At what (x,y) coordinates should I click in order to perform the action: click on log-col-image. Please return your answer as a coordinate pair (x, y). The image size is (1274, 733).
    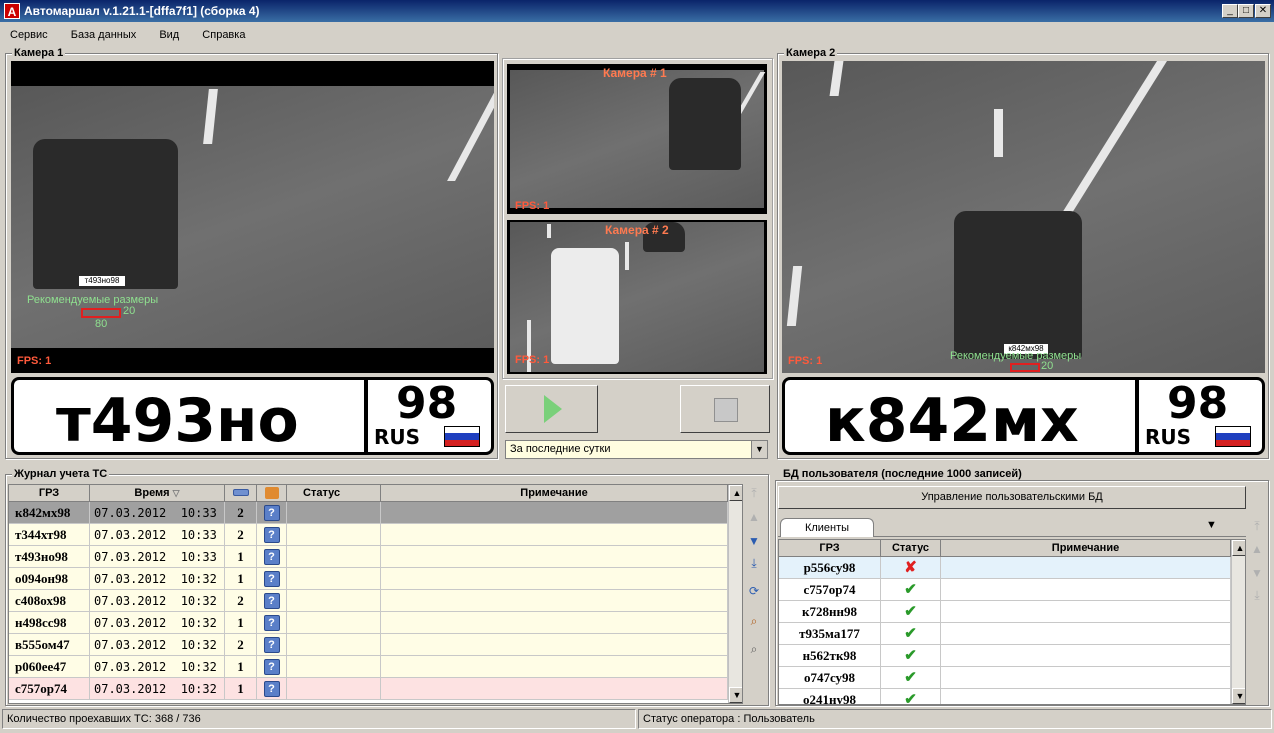
    Looking at the image, I should click on (272, 493).